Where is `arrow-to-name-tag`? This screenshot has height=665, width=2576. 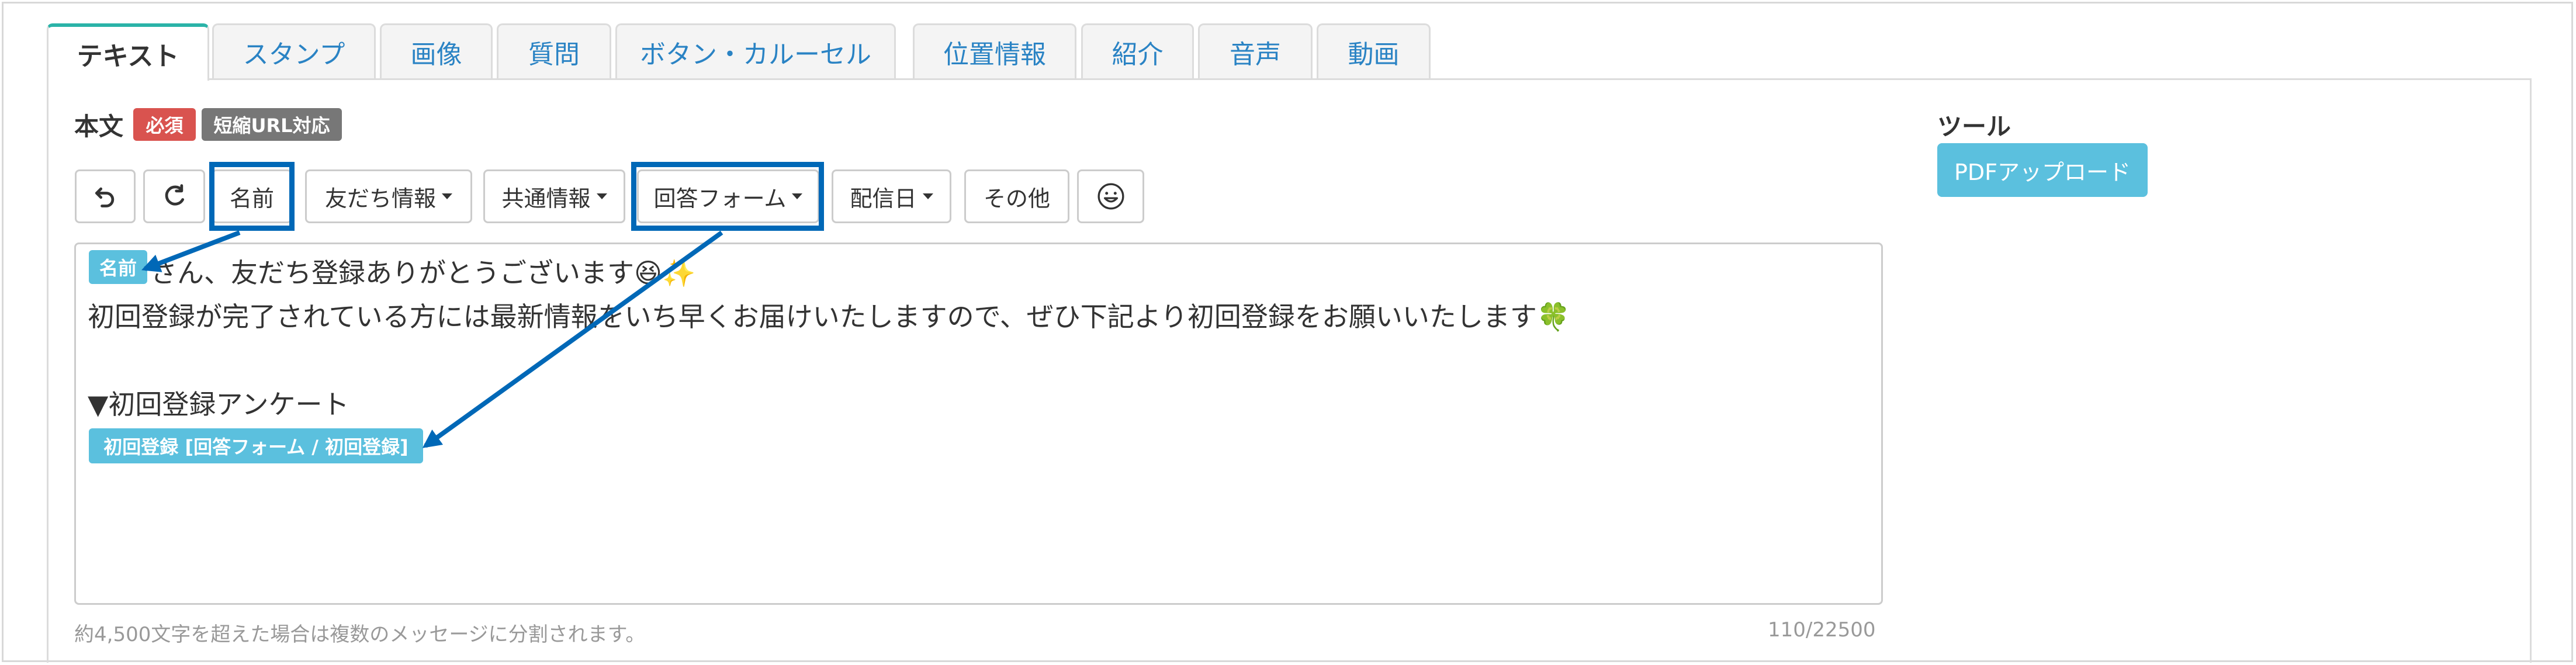
arrow-to-name-tag is located at coordinates (191, 251).